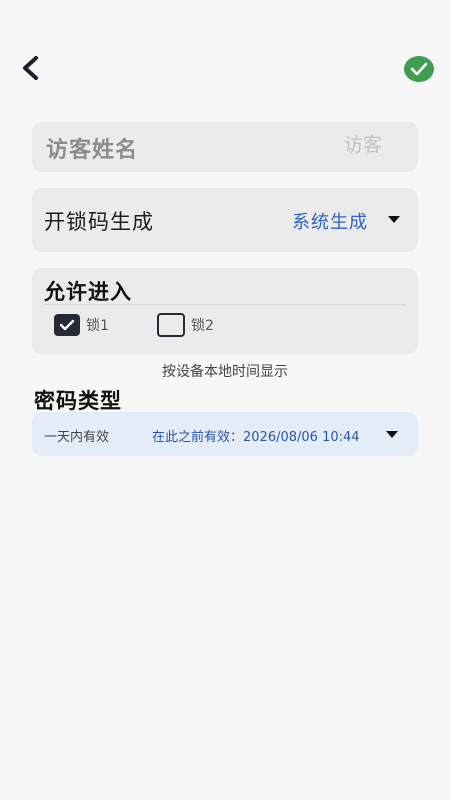 The image size is (450, 800). I want to click on password-type-title: 密码类型, so click(78, 401).